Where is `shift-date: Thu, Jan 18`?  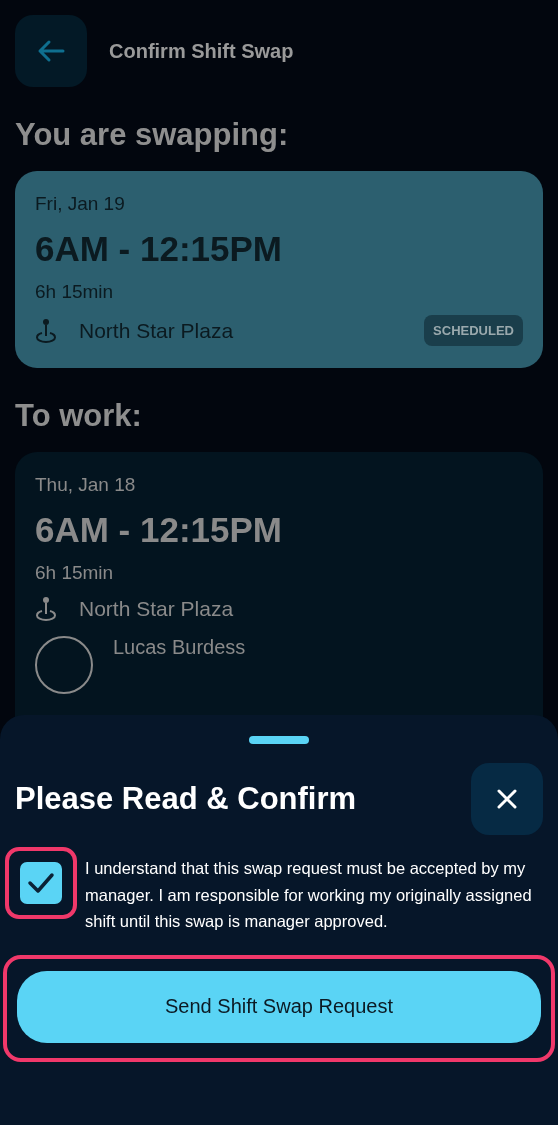
shift-date: Thu, Jan 18 is located at coordinates (86, 485).